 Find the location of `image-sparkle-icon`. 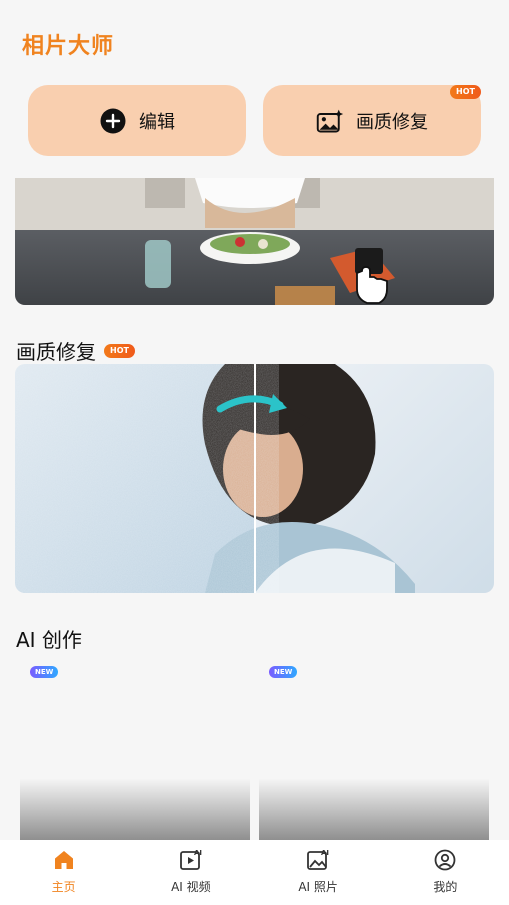

image-sparkle-icon is located at coordinates (330, 121).